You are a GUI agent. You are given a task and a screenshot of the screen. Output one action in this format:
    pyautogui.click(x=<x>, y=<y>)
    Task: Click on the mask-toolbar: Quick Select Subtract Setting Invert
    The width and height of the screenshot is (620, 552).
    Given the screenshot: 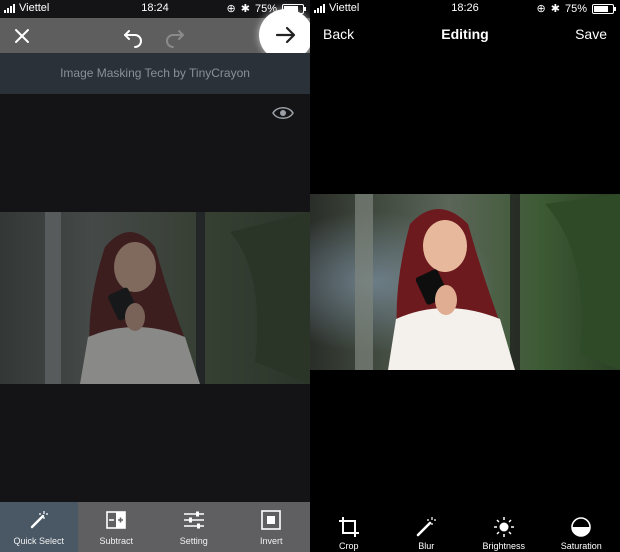 What is the action you would take?
    pyautogui.click(x=155, y=527)
    